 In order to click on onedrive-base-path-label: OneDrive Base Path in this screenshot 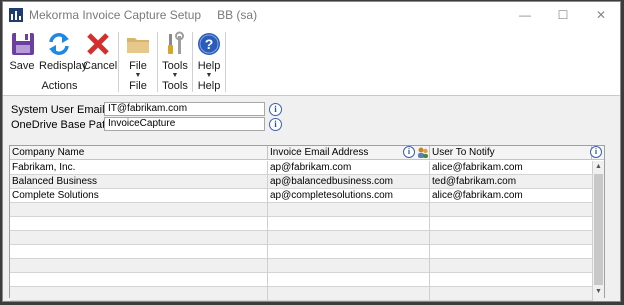, I will do `click(61, 125)`.